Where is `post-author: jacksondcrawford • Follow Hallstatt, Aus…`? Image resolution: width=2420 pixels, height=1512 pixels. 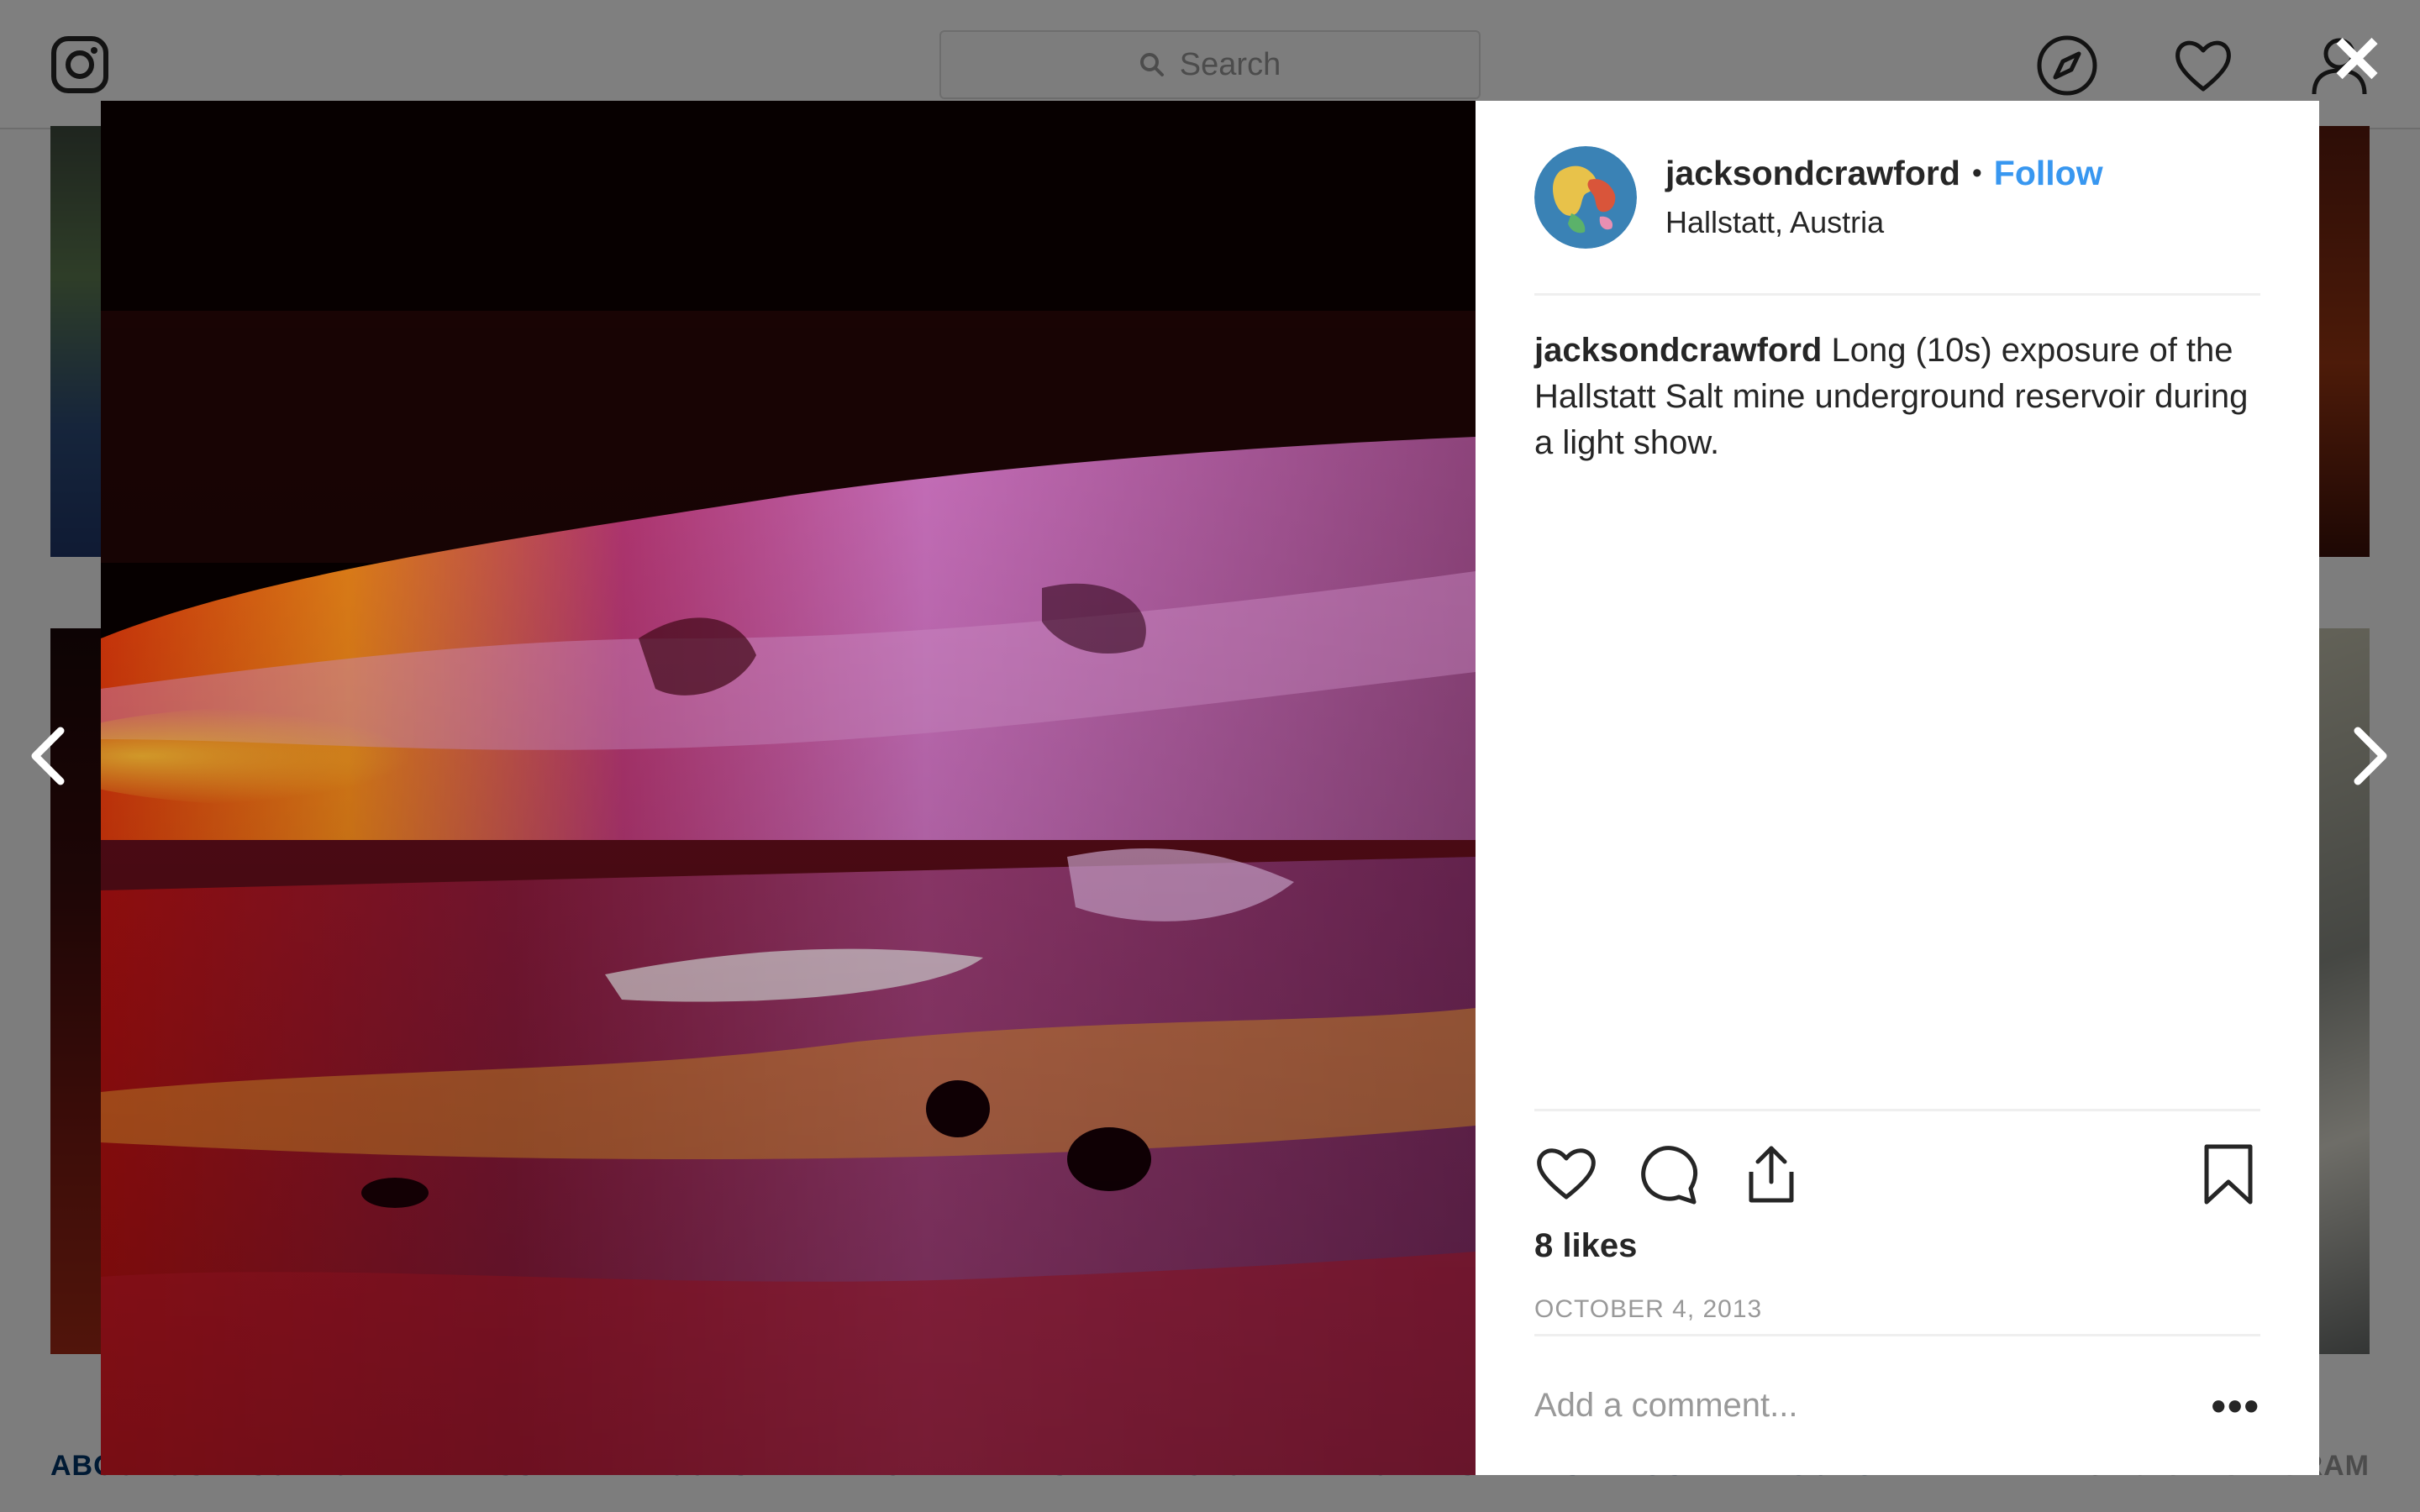
post-author: jacksondcrawford • Follow Hallstatt, Aus… is located at coordinates (1884, 197).